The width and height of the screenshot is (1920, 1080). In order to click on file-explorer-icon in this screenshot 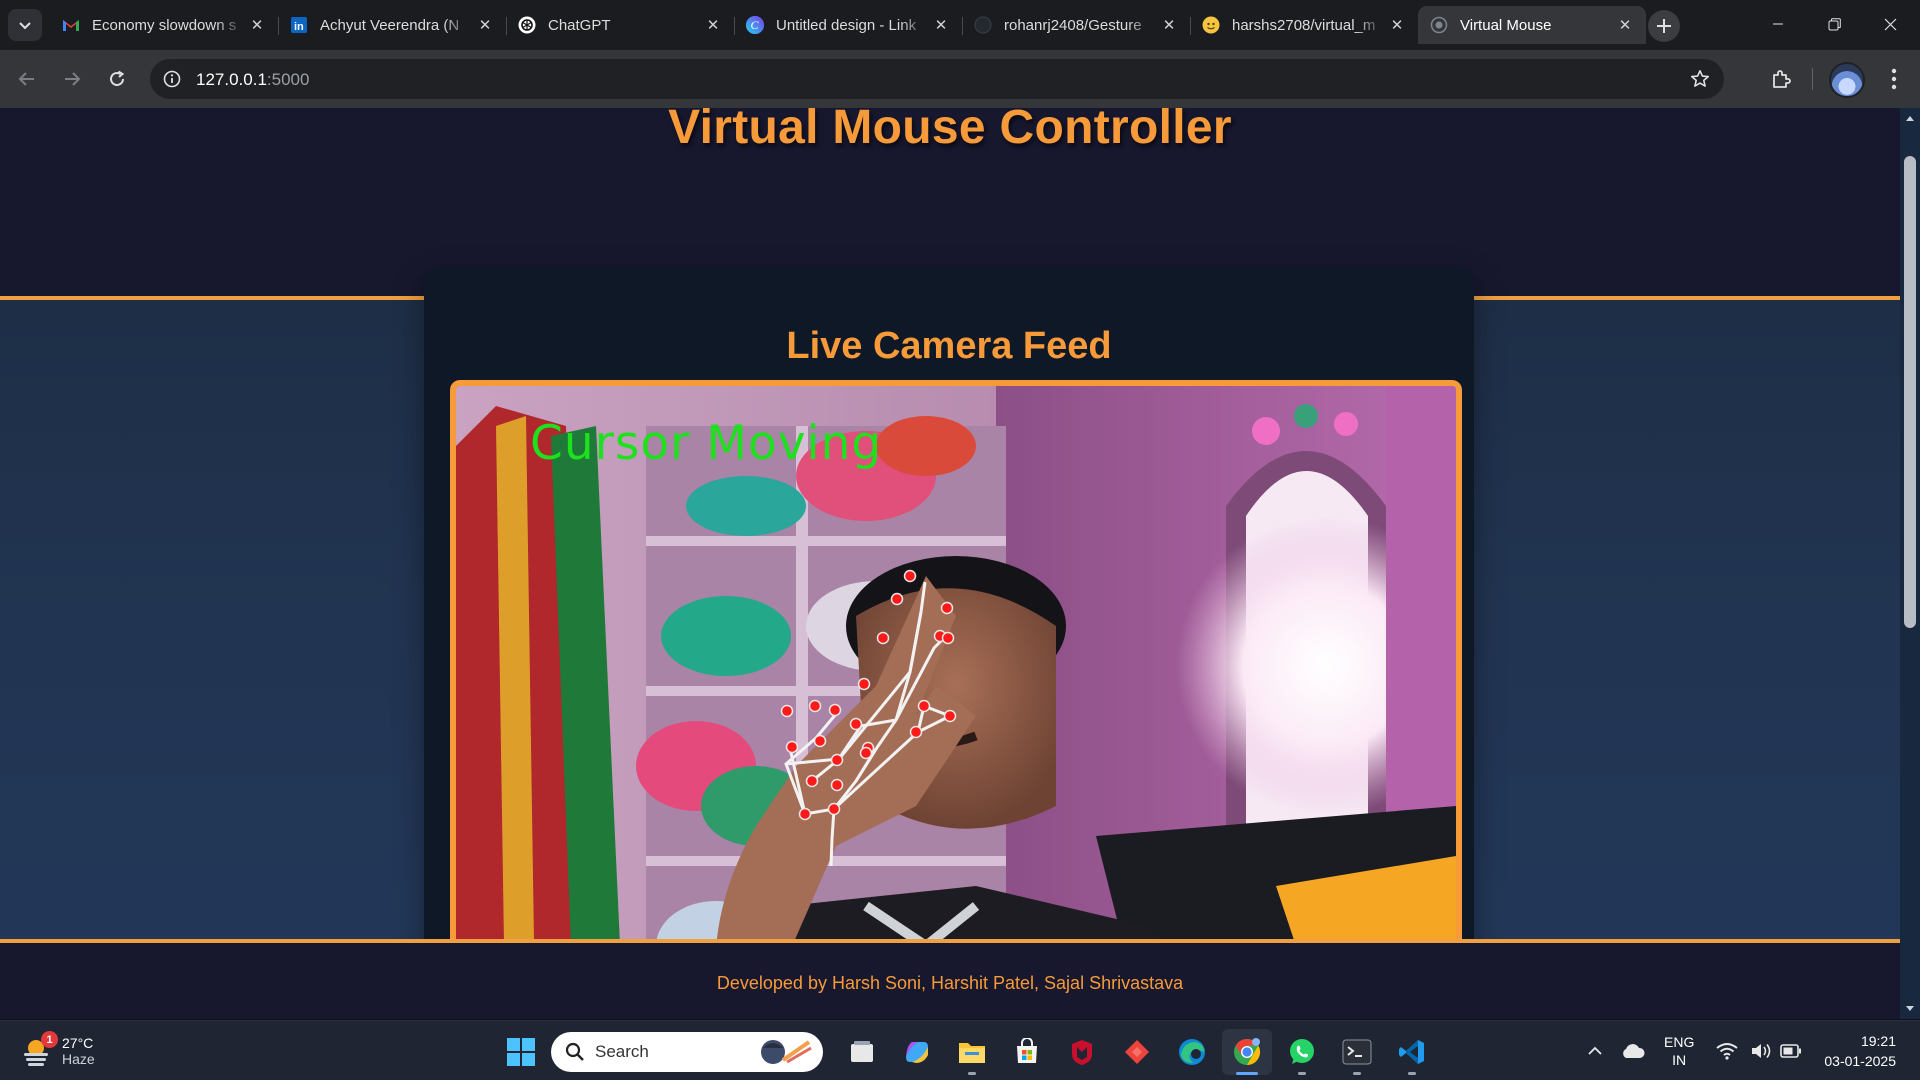, I will do `click(972, 1053)`.